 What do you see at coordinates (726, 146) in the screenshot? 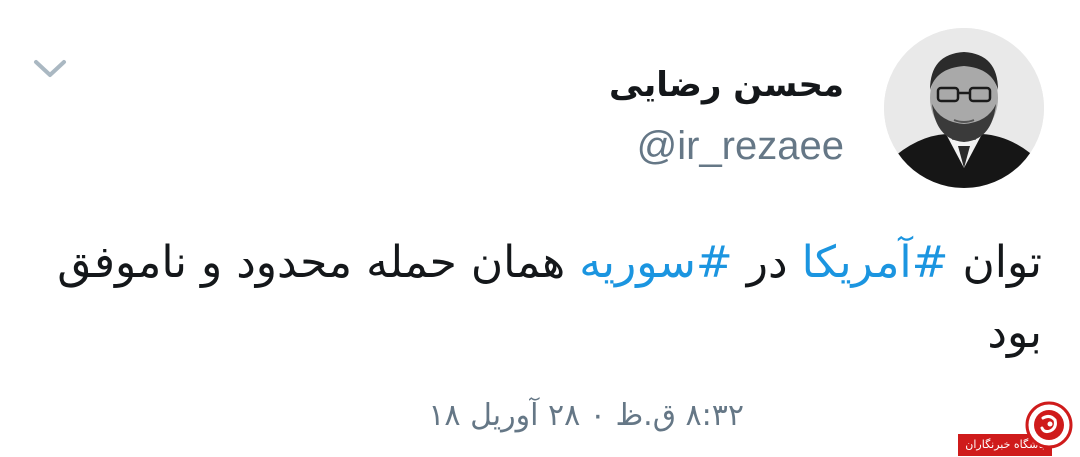
I see `user-handle: @ir_rezaee` at bounding box center [726, 146].